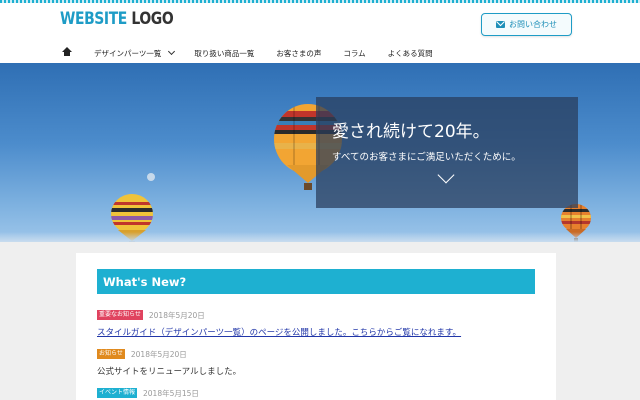 The height and width of the screenshot is (400, 640). I want to click on news-heading: What's New?, so click(316, 281).